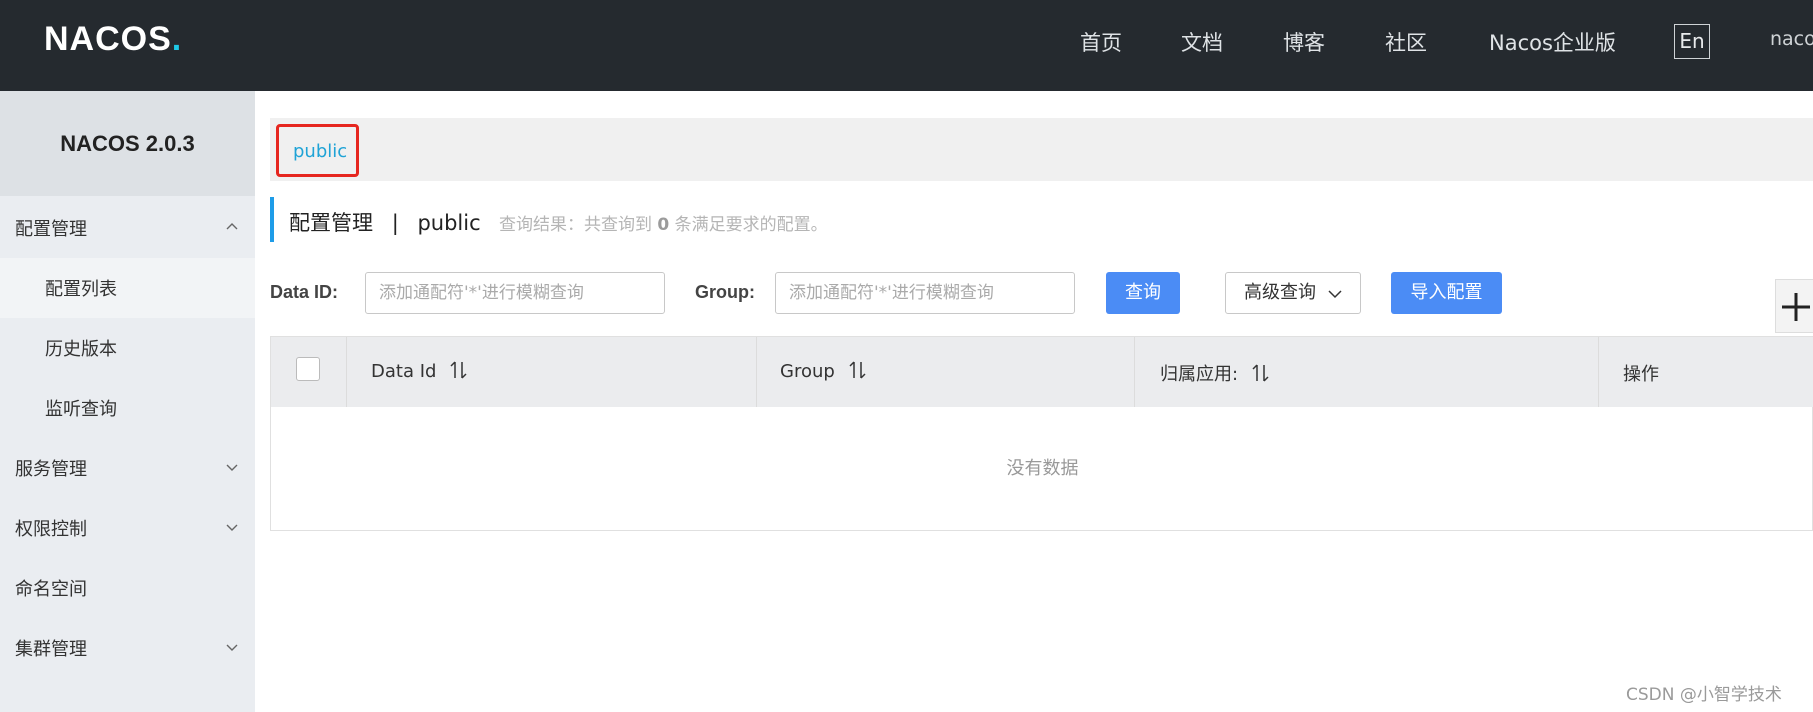 This screenshot has height=712, width=1813. I want to click on result-suffix: 条满足要求的配置。, so click(751, 225).